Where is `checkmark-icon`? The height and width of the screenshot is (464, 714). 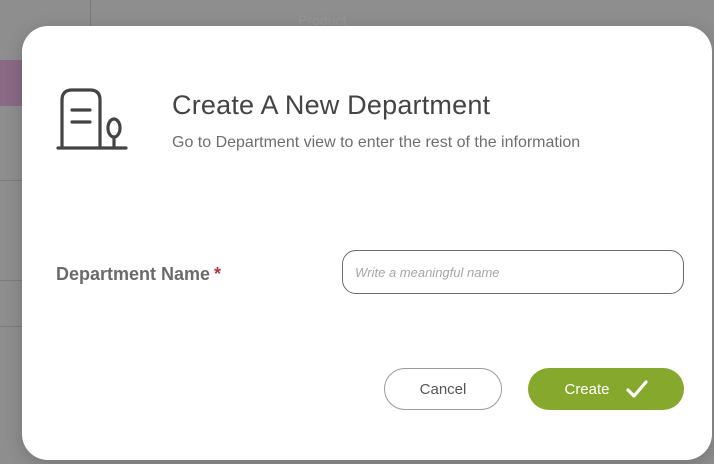
checkmark-icon is located at coordinates (636, 389).